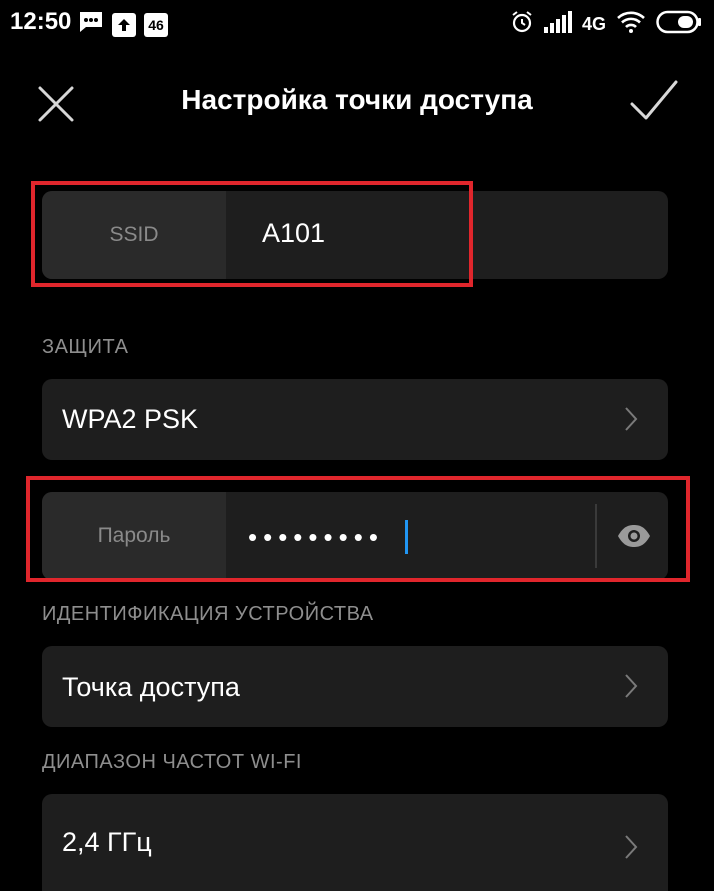 The image size is (714, 891). Describe the element at coordinates (634, 536) in the screenshot. I see `eye-icon` at that location.